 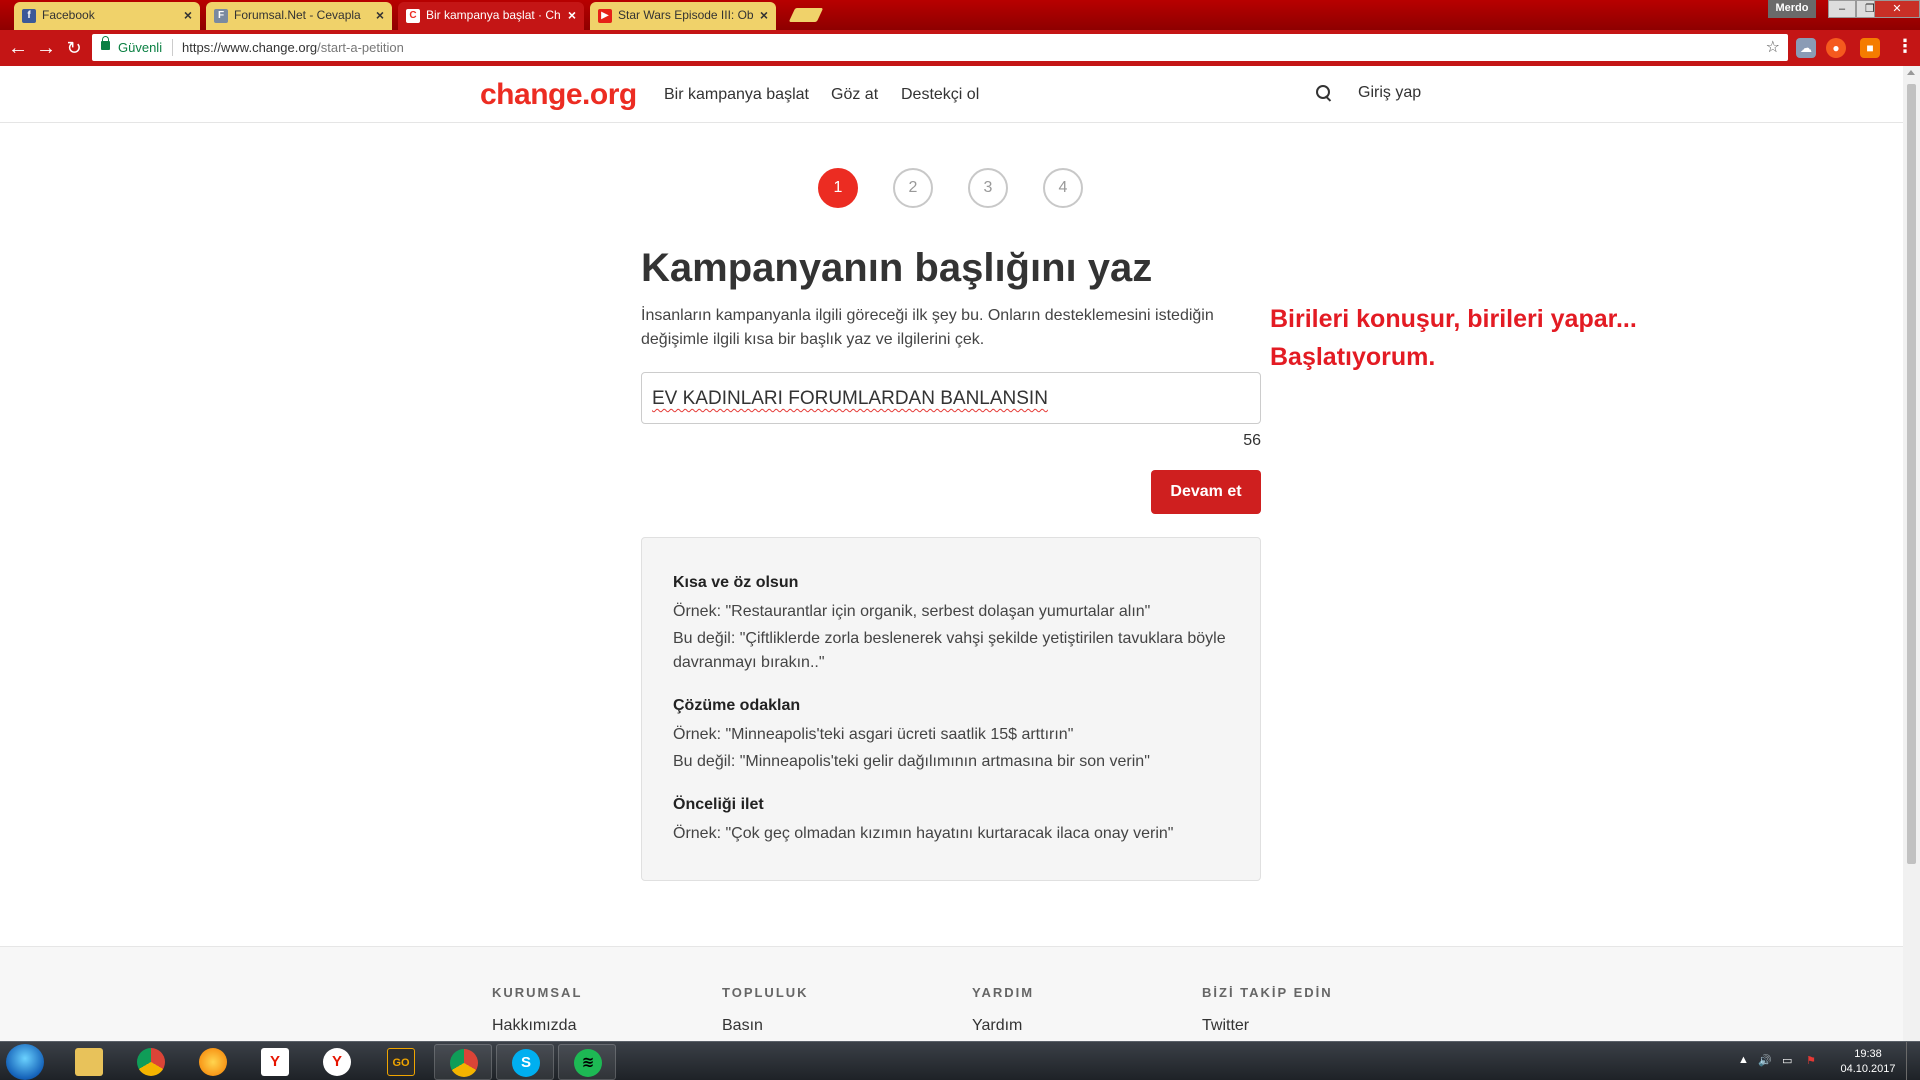 I want to click on network-icon: ▭, so click(x=1787, y=1060).